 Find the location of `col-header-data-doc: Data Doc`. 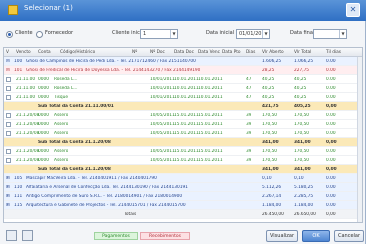

col-header-data-doc: Data Doc is located at coordinates (184, 52).